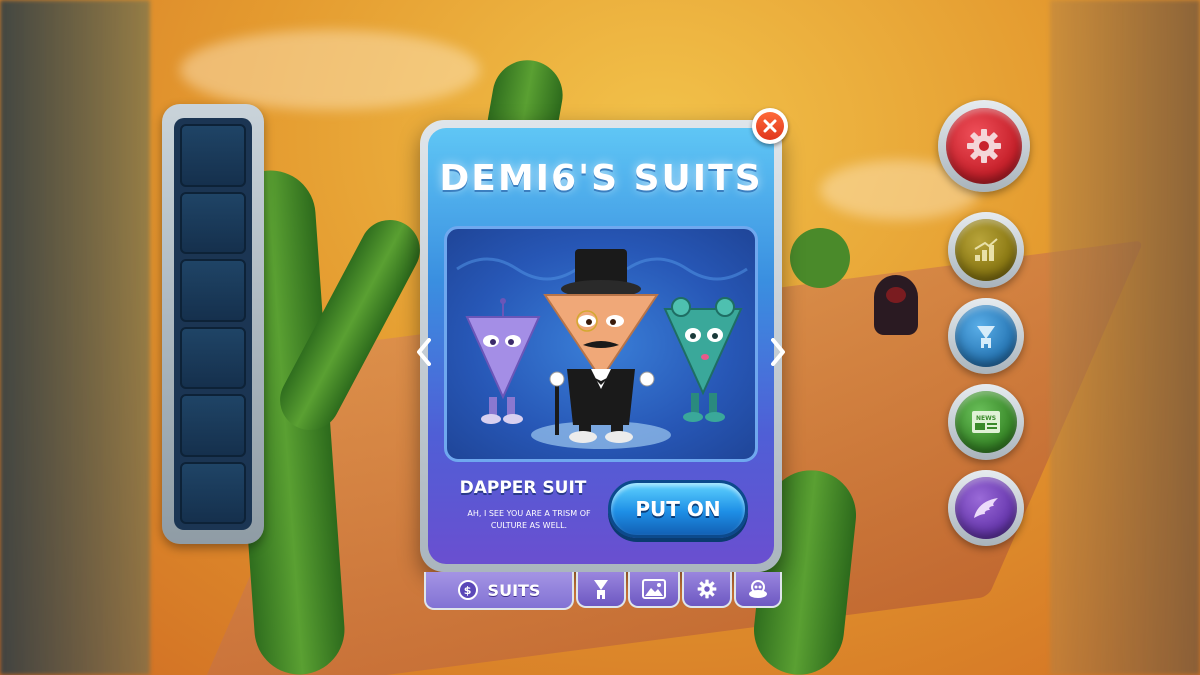 This screenshot has height=675, width=1200. I want to click on wing-button, so click(986, 508).